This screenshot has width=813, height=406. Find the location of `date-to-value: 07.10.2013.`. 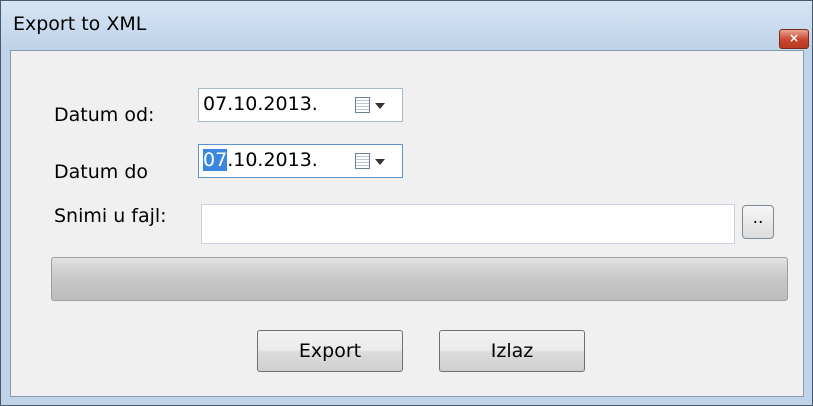

date-to-value: 07.10.2013. is located at coordinates (260, 160).